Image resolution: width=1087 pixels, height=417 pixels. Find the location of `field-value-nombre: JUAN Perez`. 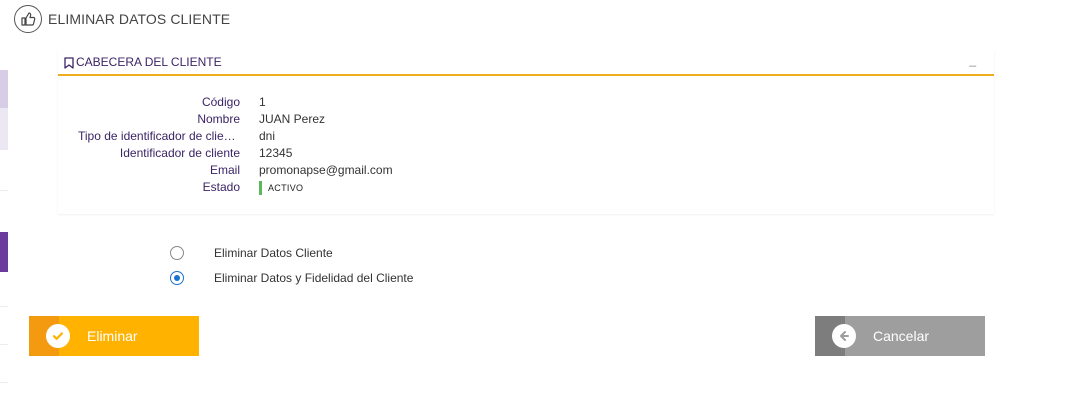

field-value-nombre: JUAN Perez is located at coordinates (292, 119).